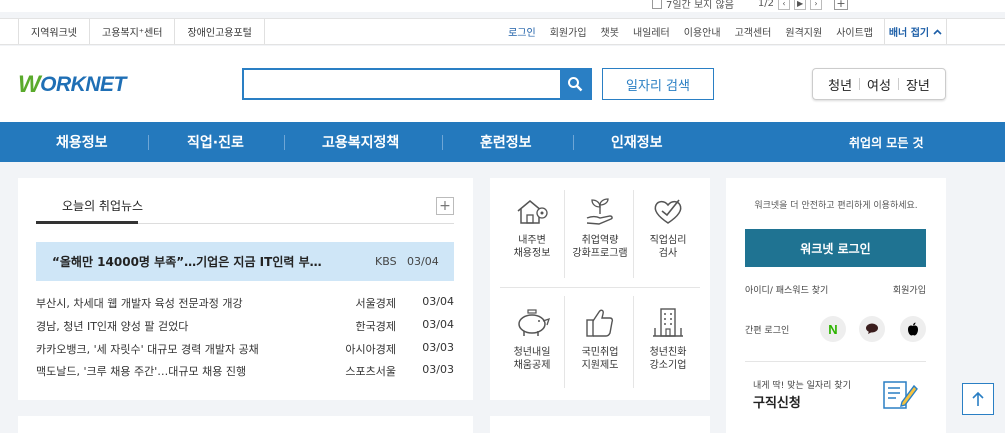  I want to click on main-navigation: 채용정보 직업·진로 고용복지정책 훈련정보 인재정보 취업의 모든 것, so click(502, 142).